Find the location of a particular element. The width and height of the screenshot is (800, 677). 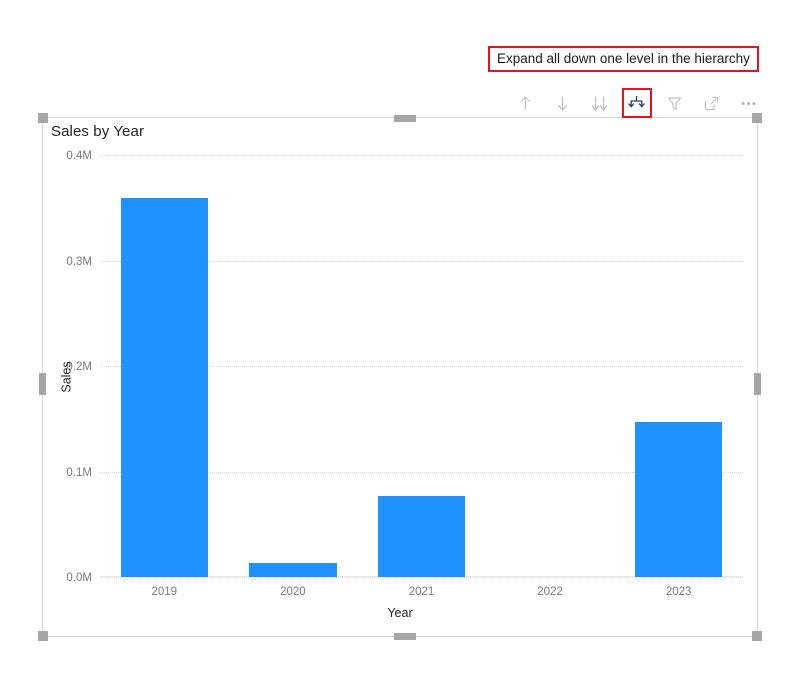

y-axis-tick-label: 0.0M is located at coordinates (79, 578).